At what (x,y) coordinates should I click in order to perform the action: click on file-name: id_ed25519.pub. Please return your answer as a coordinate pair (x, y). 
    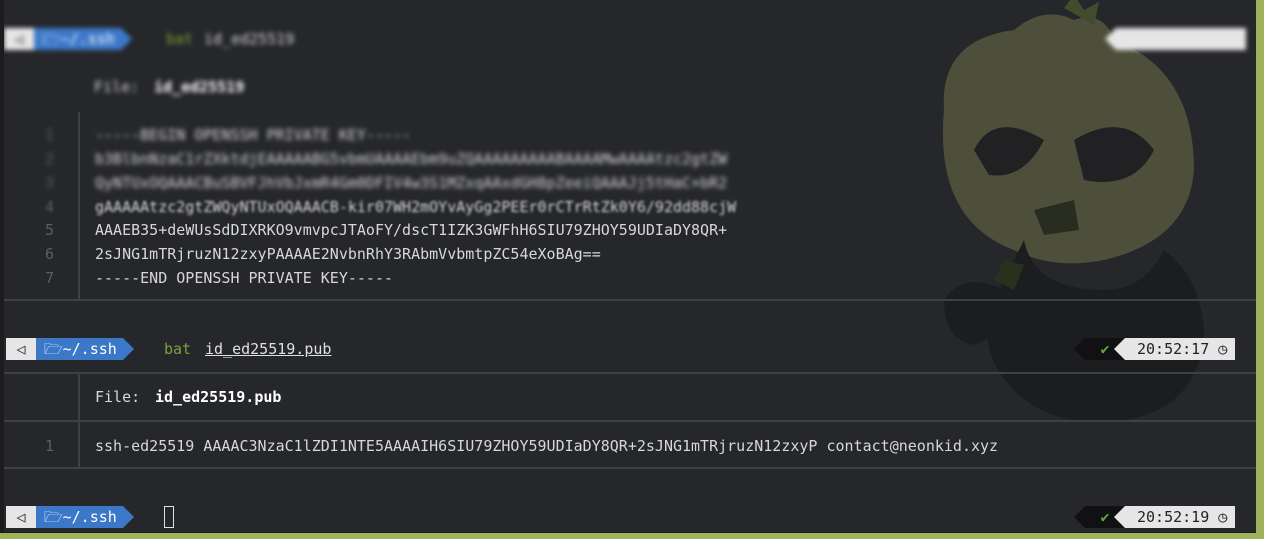
    Looking at the image, I should click on (218, 397).